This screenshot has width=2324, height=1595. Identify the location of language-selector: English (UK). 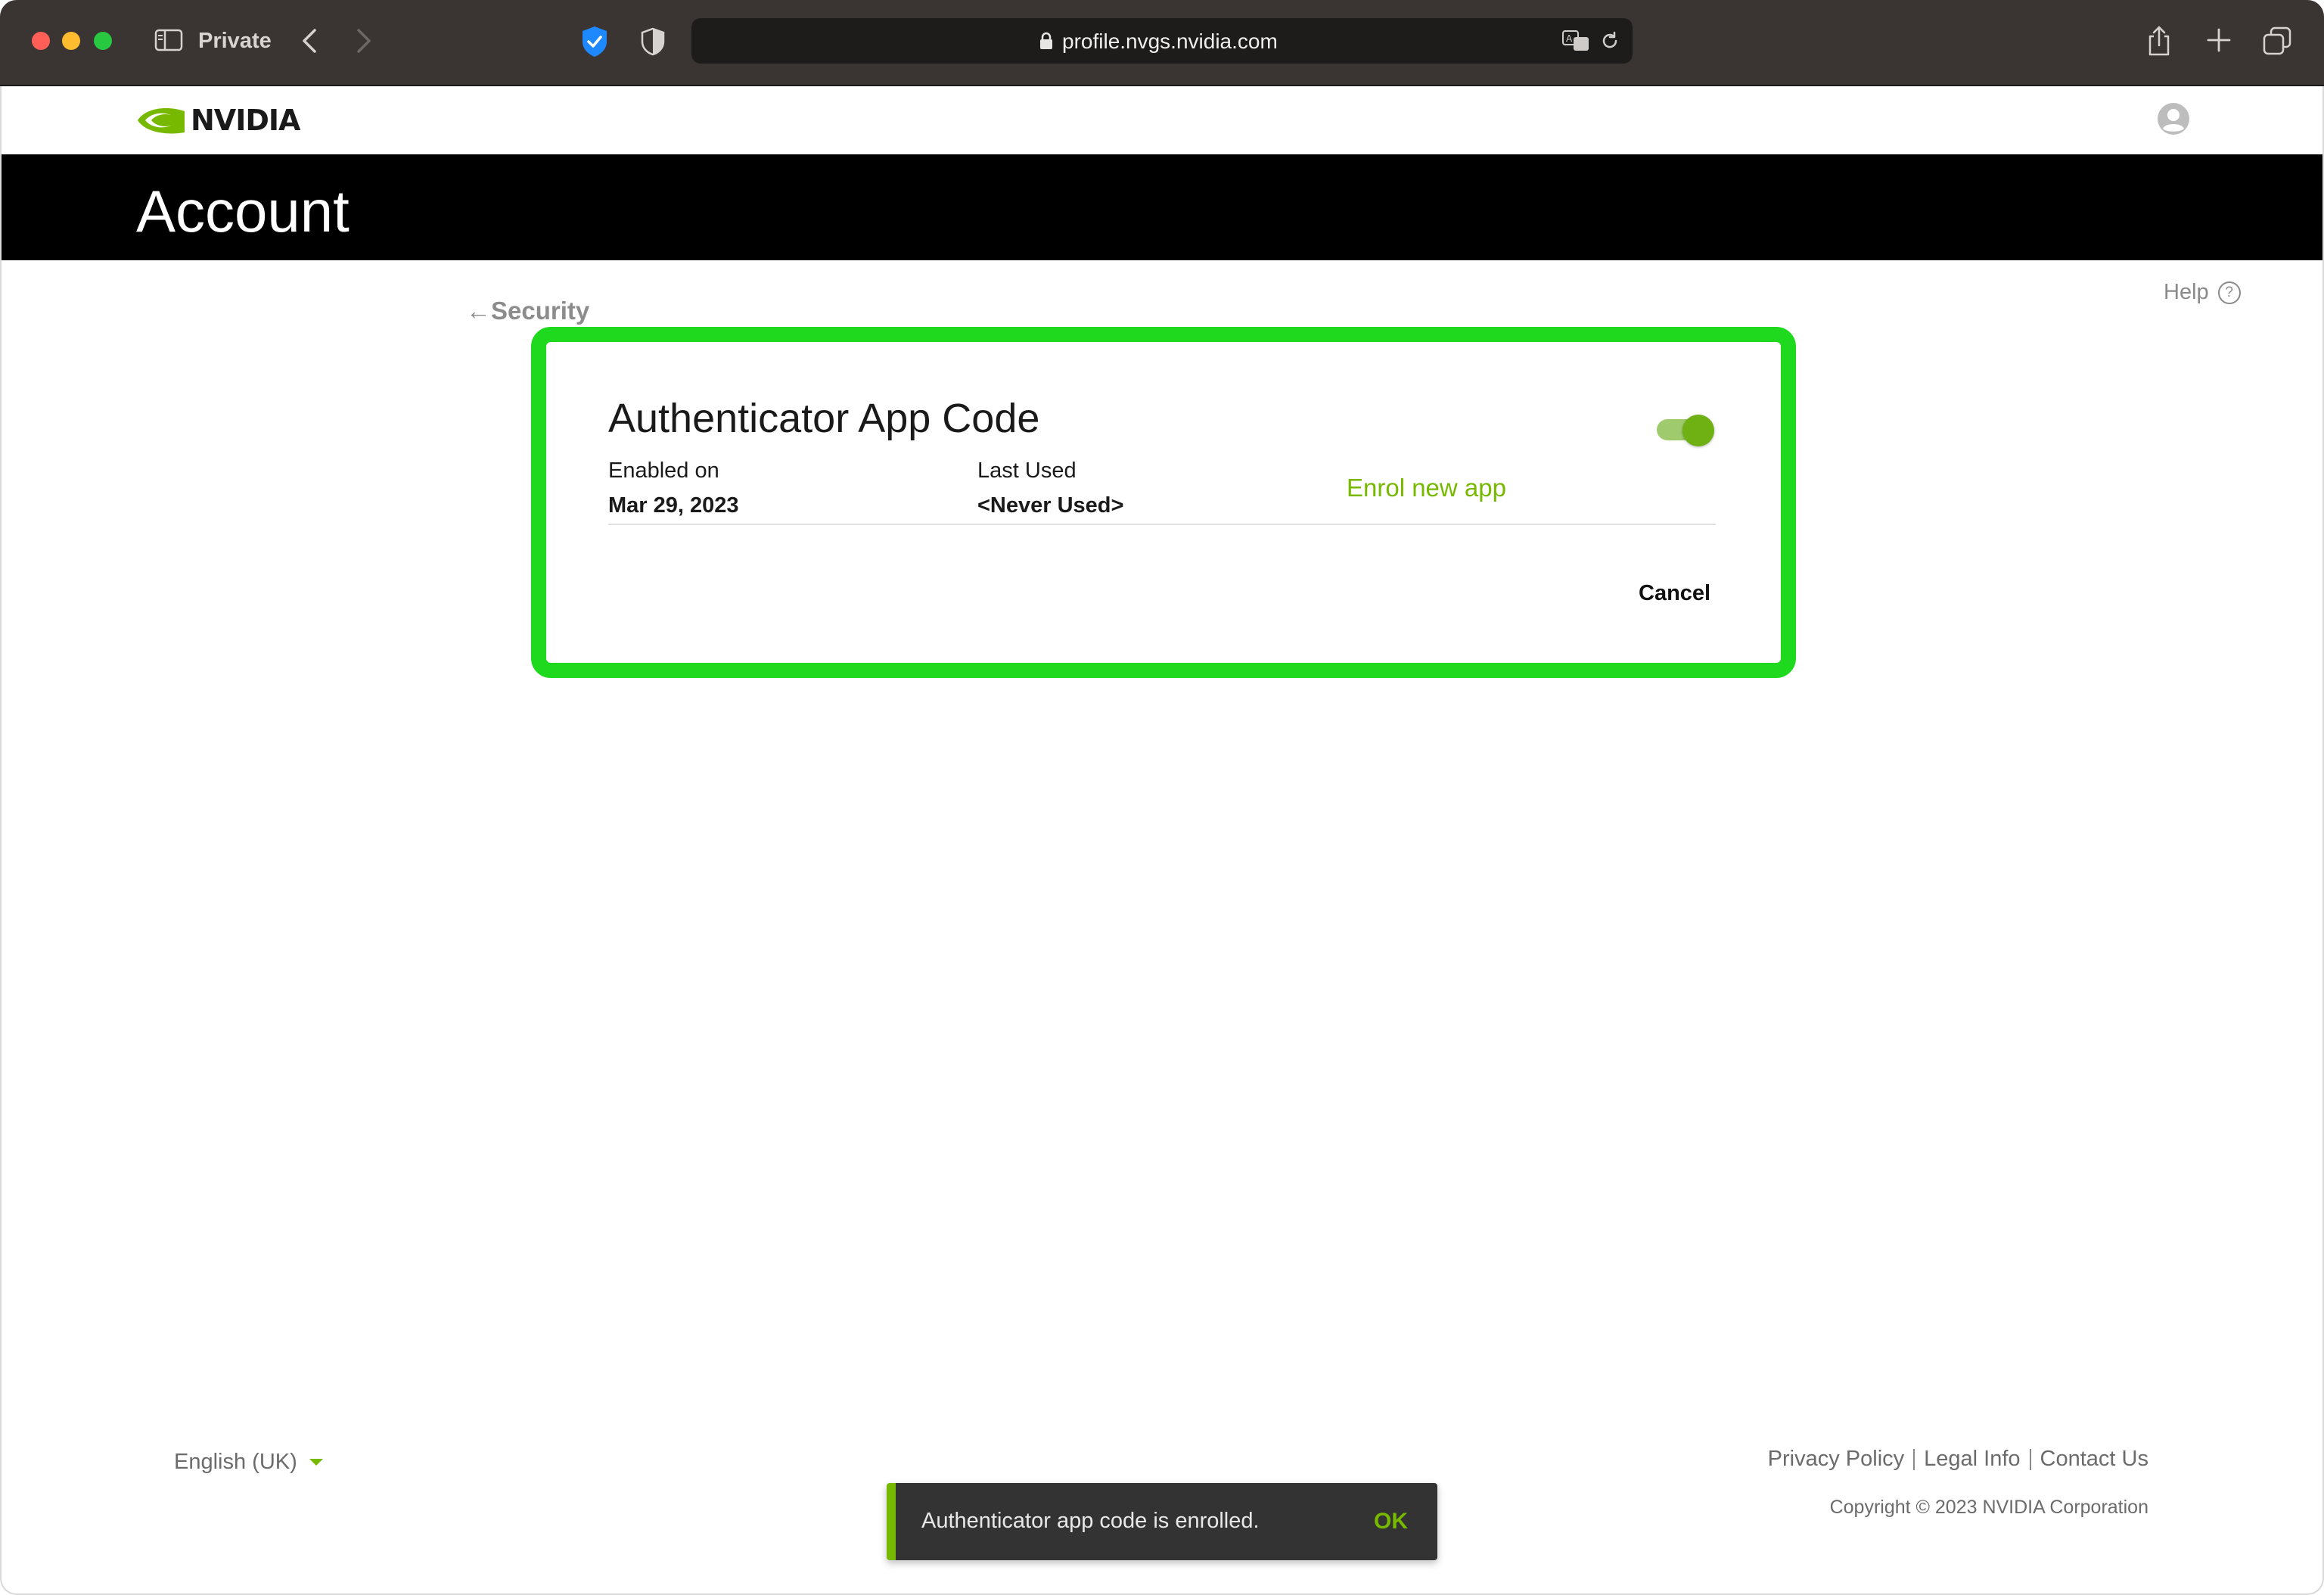
(249, 1462).